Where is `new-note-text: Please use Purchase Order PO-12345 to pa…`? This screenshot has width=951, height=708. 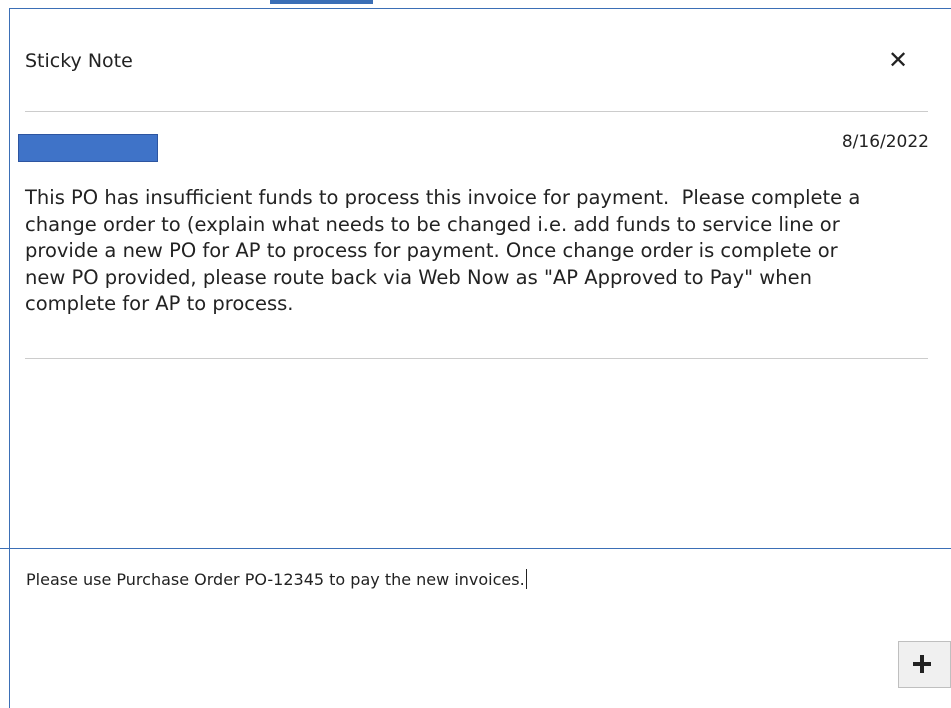 new-note-text: Please use Purchase Order PO-12345 to pa… is located at coordinates (275, 579).